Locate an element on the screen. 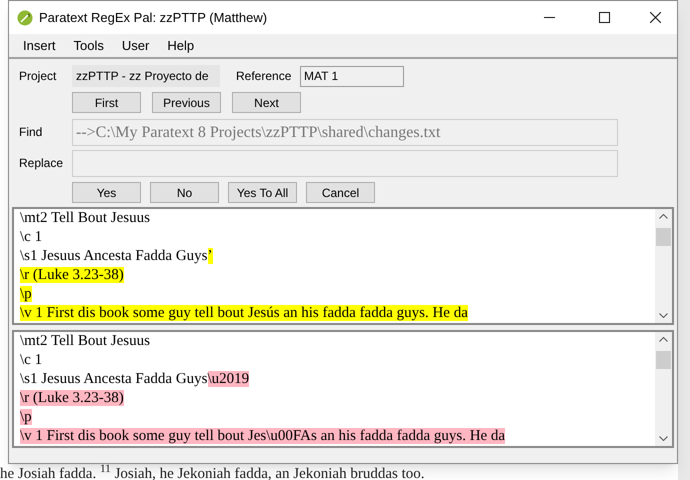 The image size is (690, 480). reference-field: MAT 1 is located at coordinates (352, 76).